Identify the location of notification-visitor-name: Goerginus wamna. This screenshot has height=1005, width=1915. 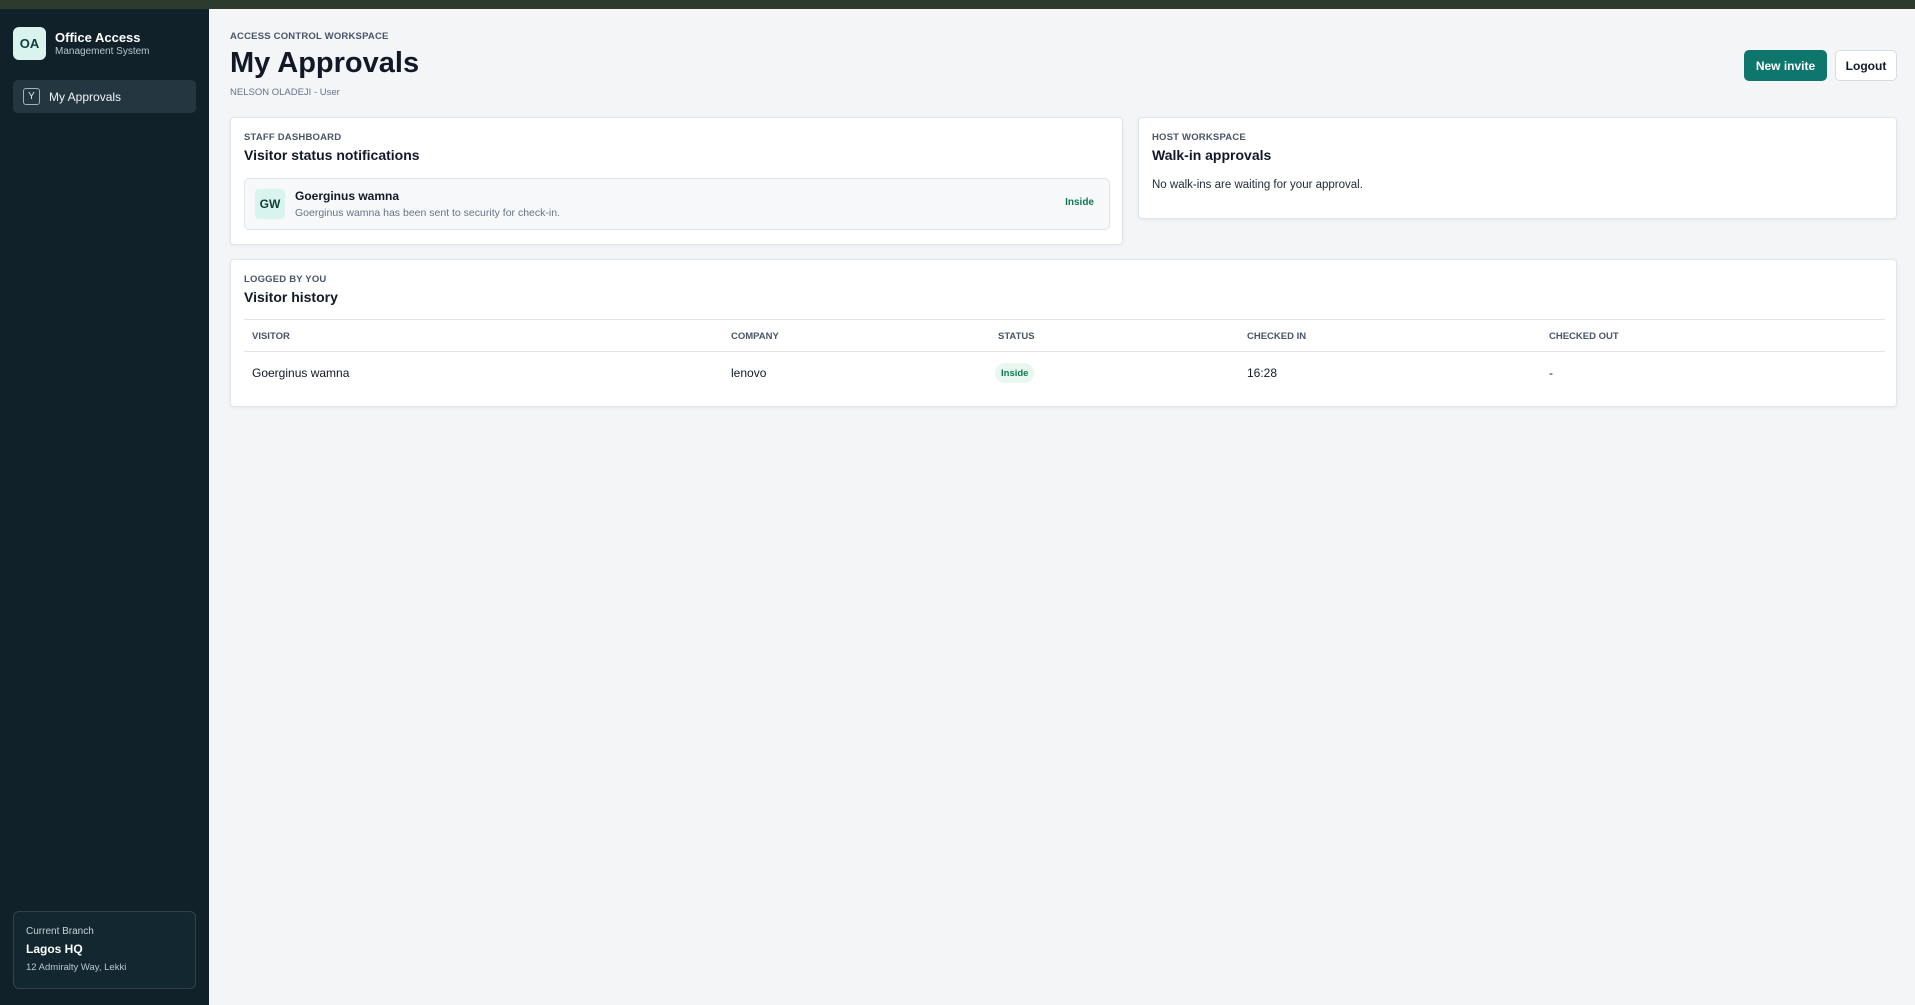
(347, 196).